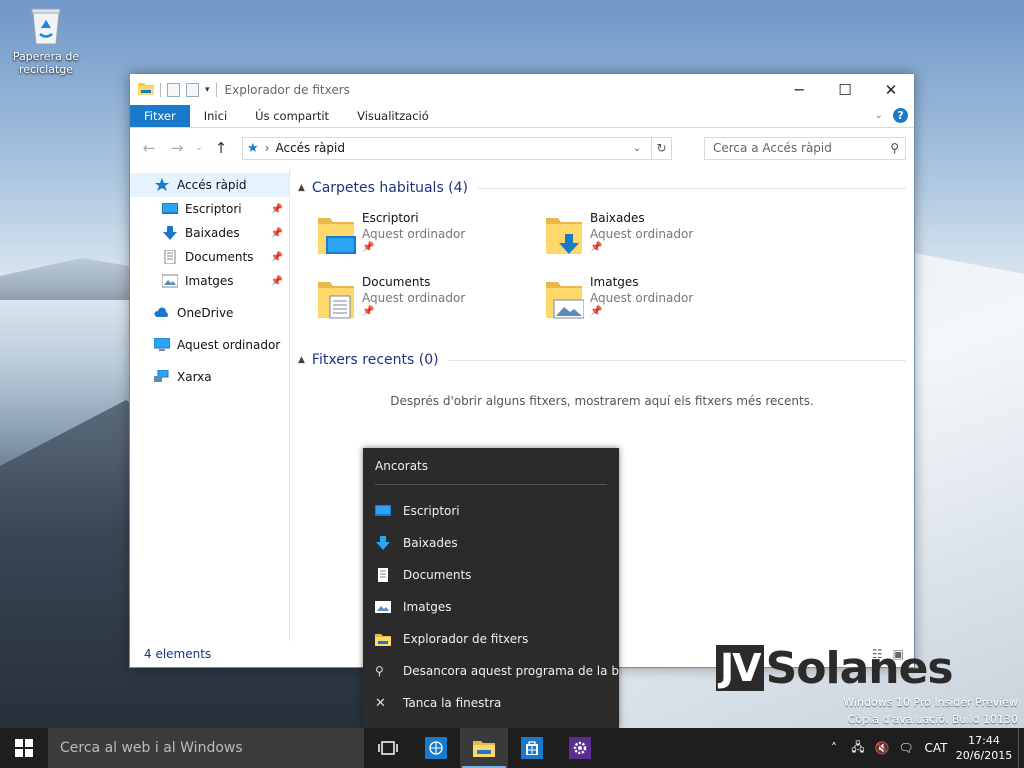 The height and width of the screenshot is (768, 1024). What do you see at coordinates (642, 234) in the screenshot?
I see `folder-location: Aquest ordinador` at bounding box center [642, 234].